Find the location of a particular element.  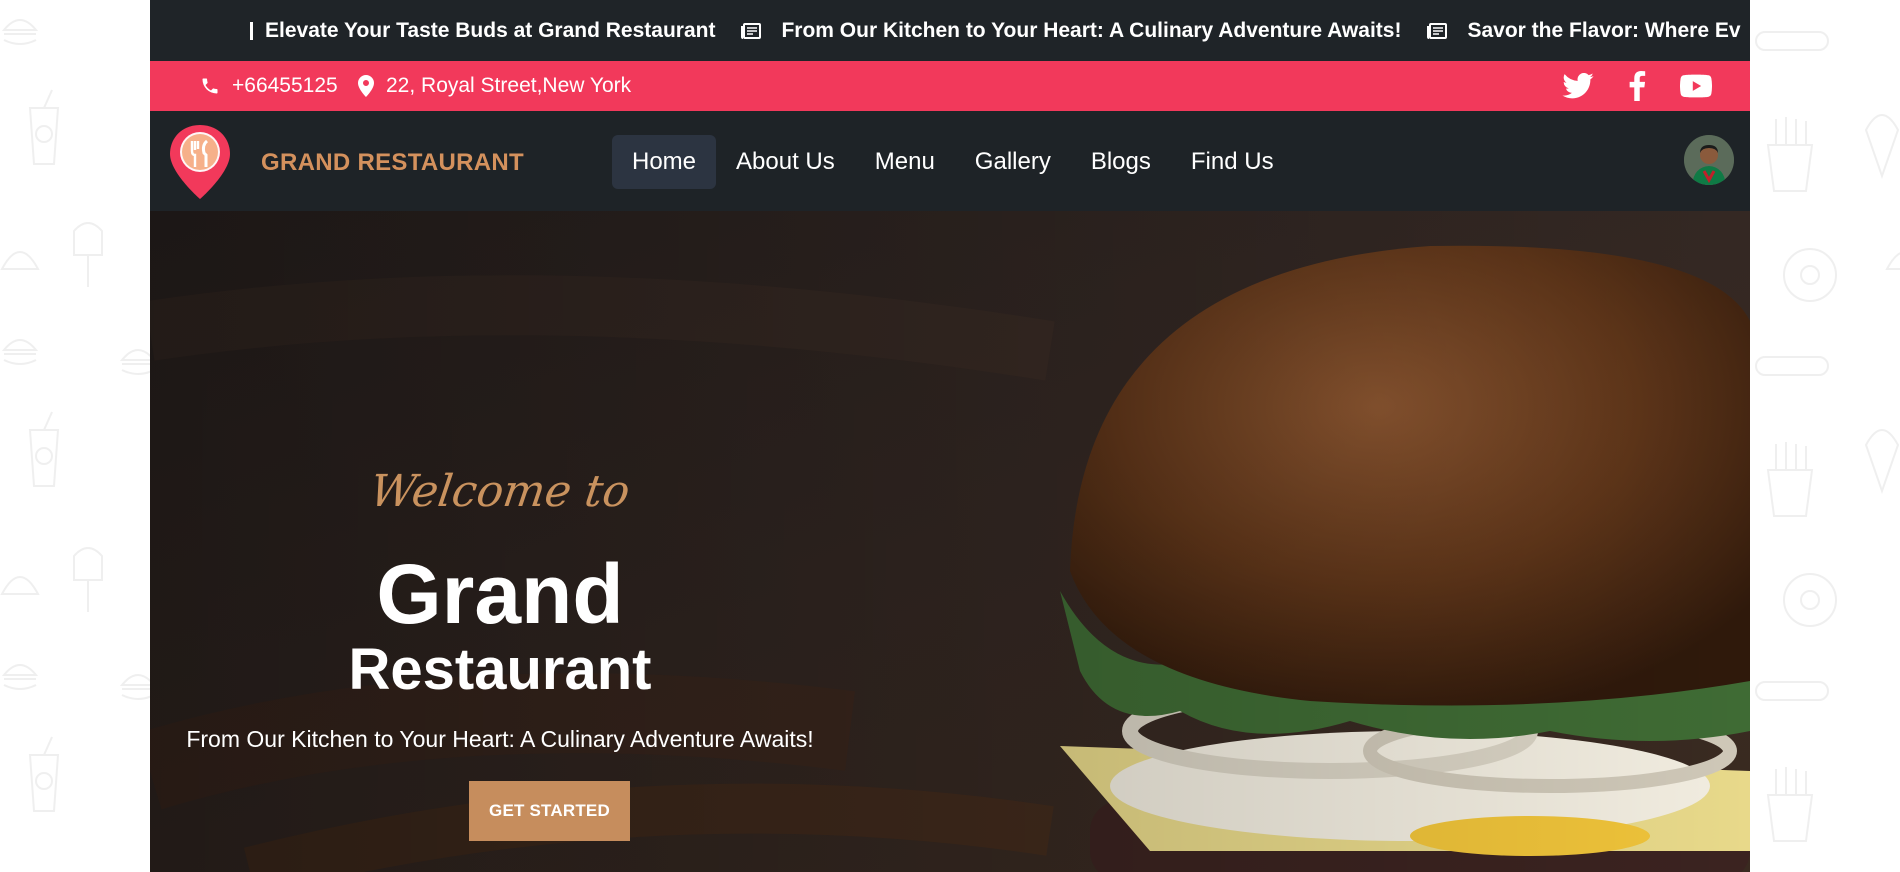

twitter-icon is located at coordinates (1584, 86).